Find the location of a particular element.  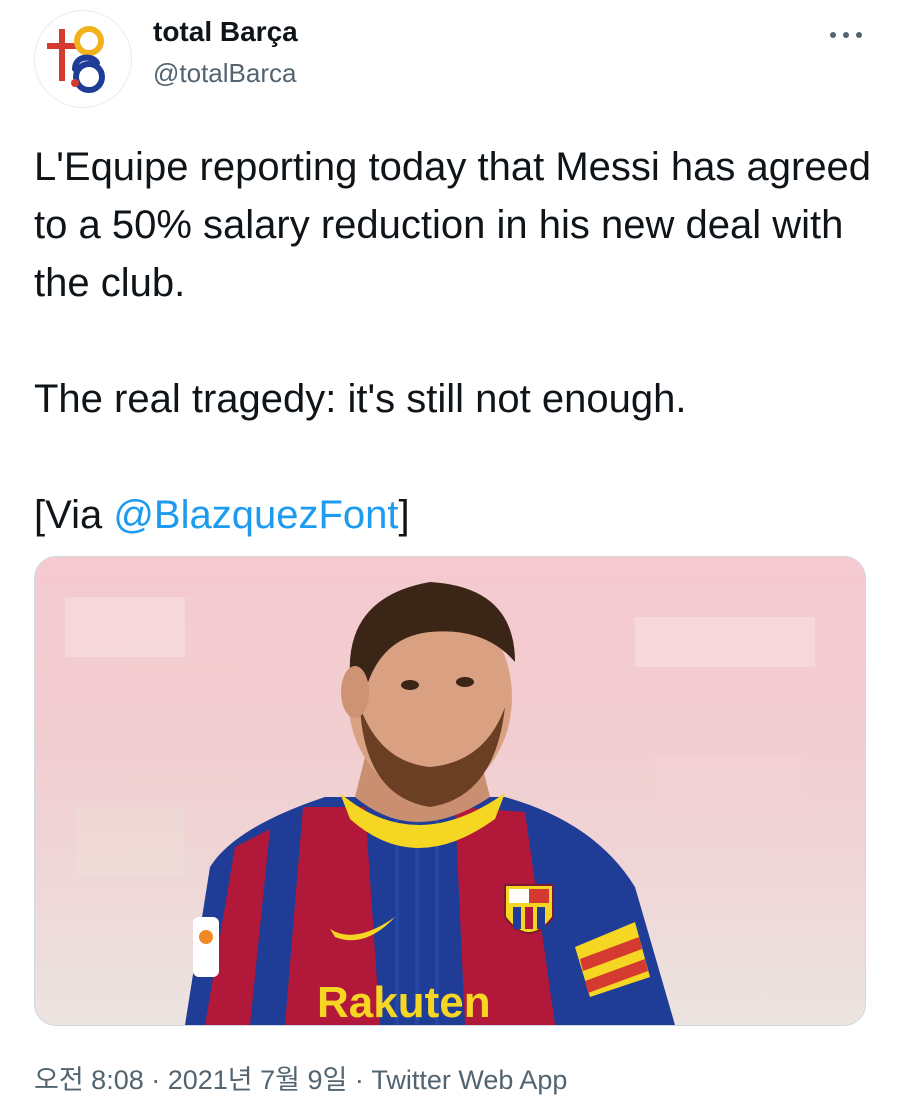

more-options-icon is located at coordinates (846, 35).